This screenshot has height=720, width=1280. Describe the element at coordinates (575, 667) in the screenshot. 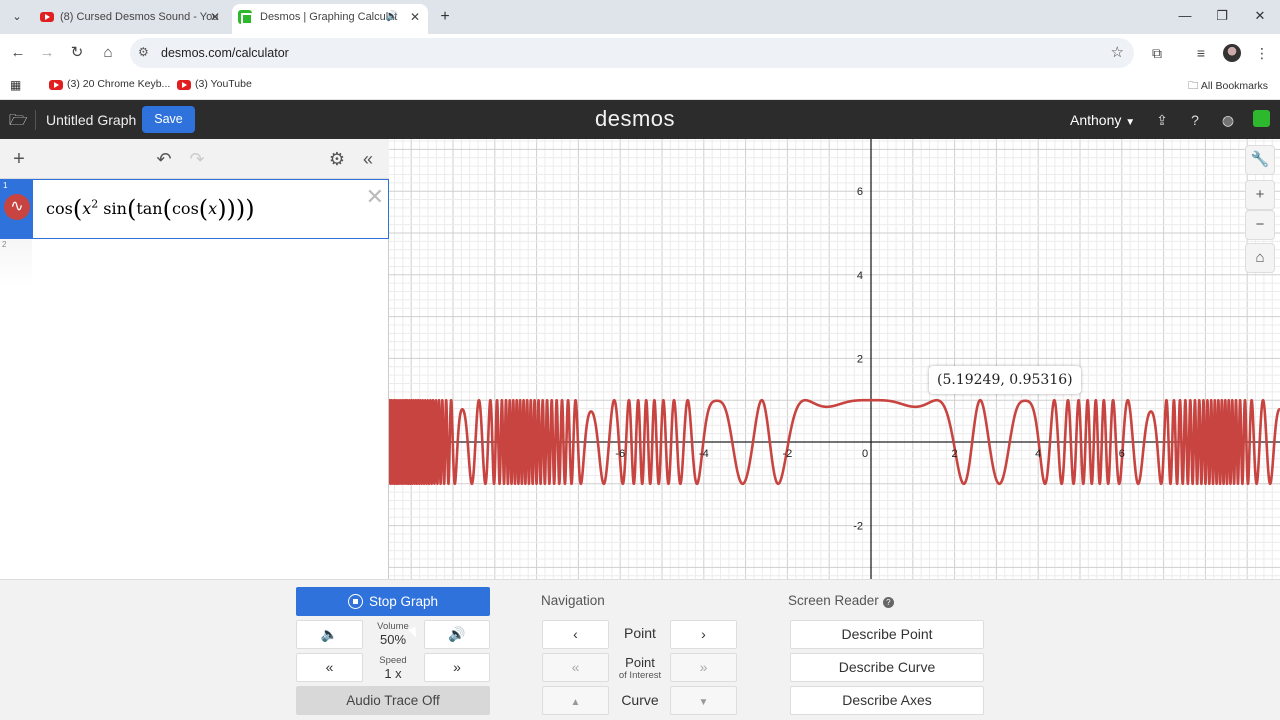

I see `previous-poi-button: «` at that location.